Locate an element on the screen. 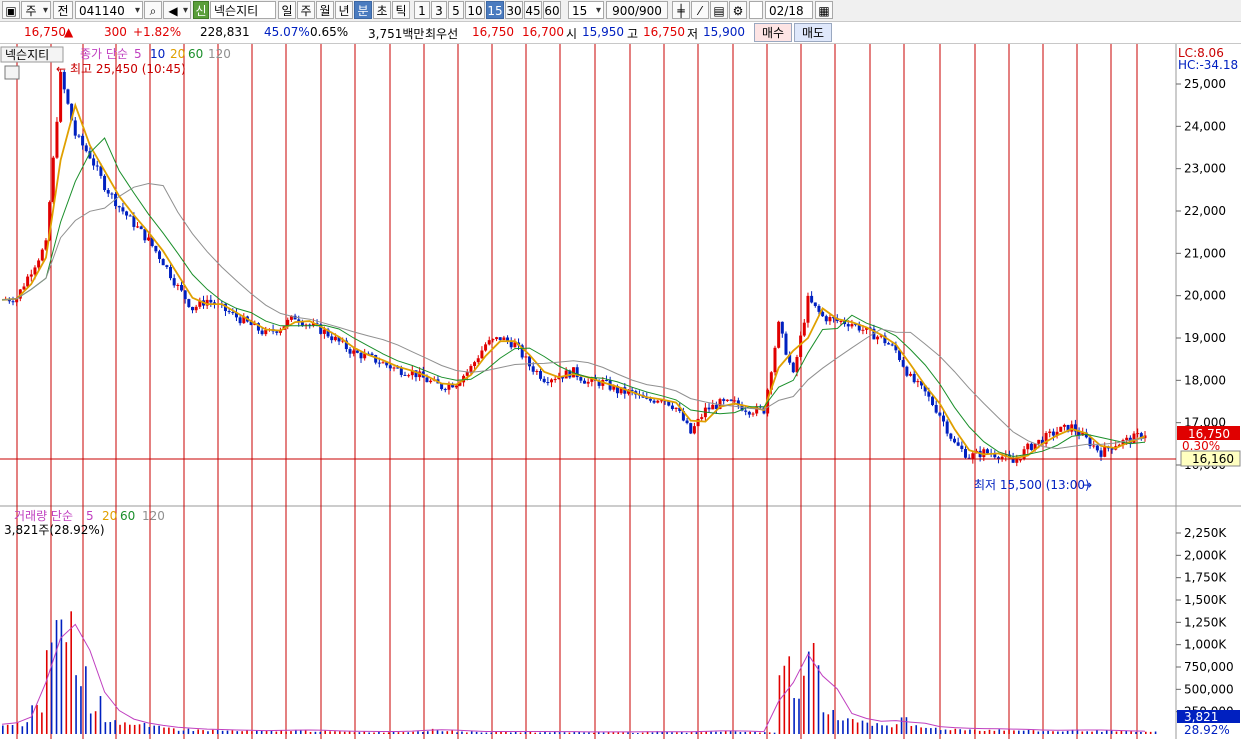  count-value: 900/900 is located at coordinates (637, 11).